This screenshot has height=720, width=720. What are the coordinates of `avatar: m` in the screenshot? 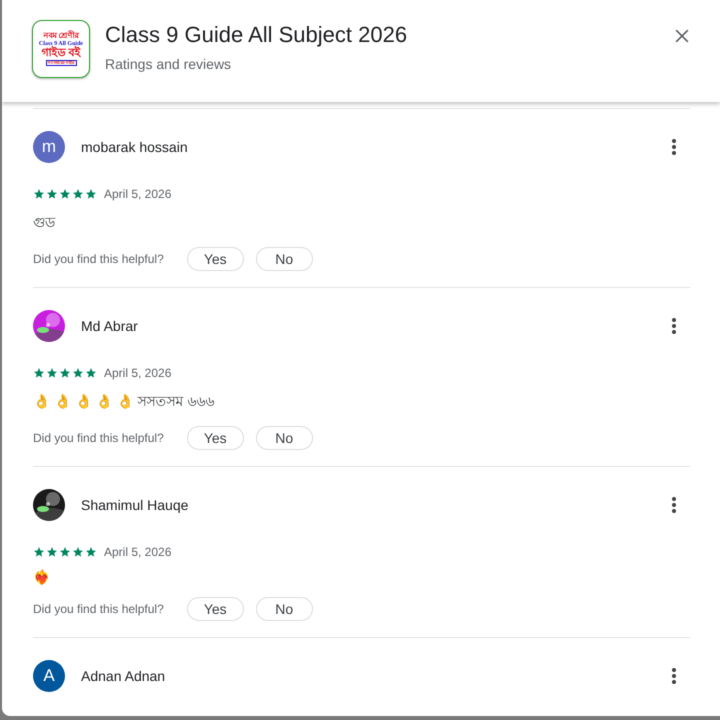 It's located at (49, 147).